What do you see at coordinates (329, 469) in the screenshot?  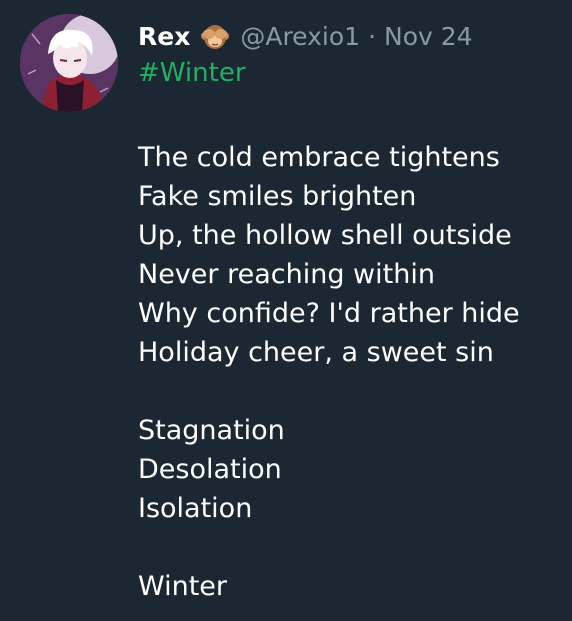 I see `stanza: Stagnation Desolation Isolation` at bounding box center [329, 469].